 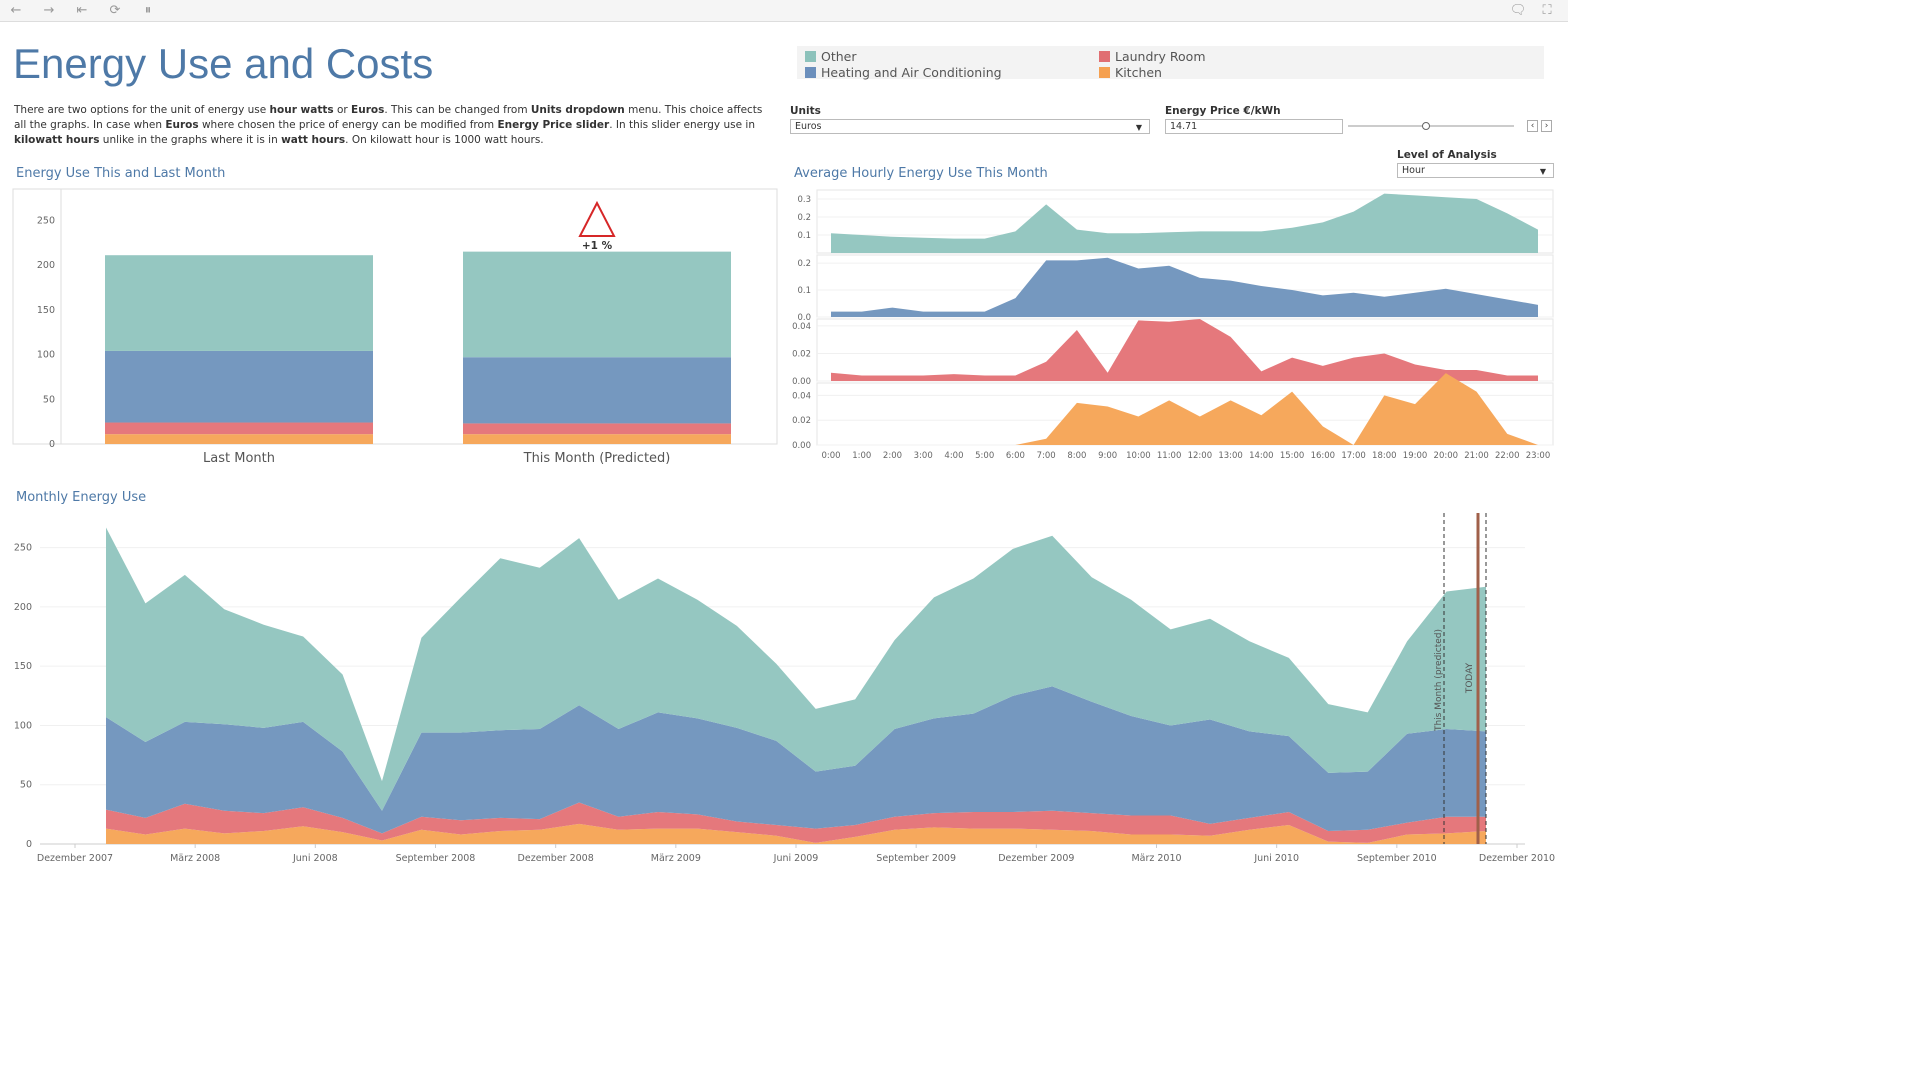 I want to click on forward-icon: →, so click(x=49, y=10).